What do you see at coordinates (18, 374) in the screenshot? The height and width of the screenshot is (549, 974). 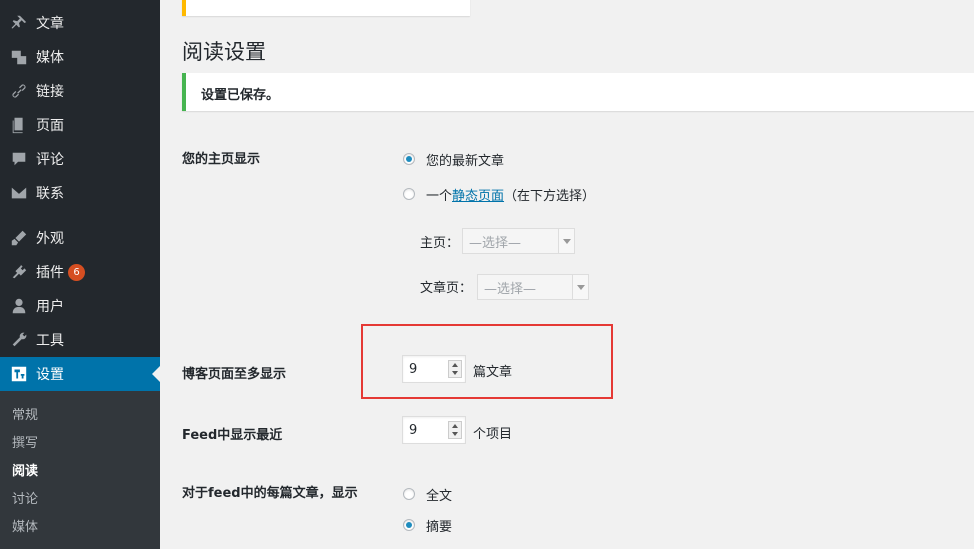 I see `settings-icon` at bounding box center [18, 374].